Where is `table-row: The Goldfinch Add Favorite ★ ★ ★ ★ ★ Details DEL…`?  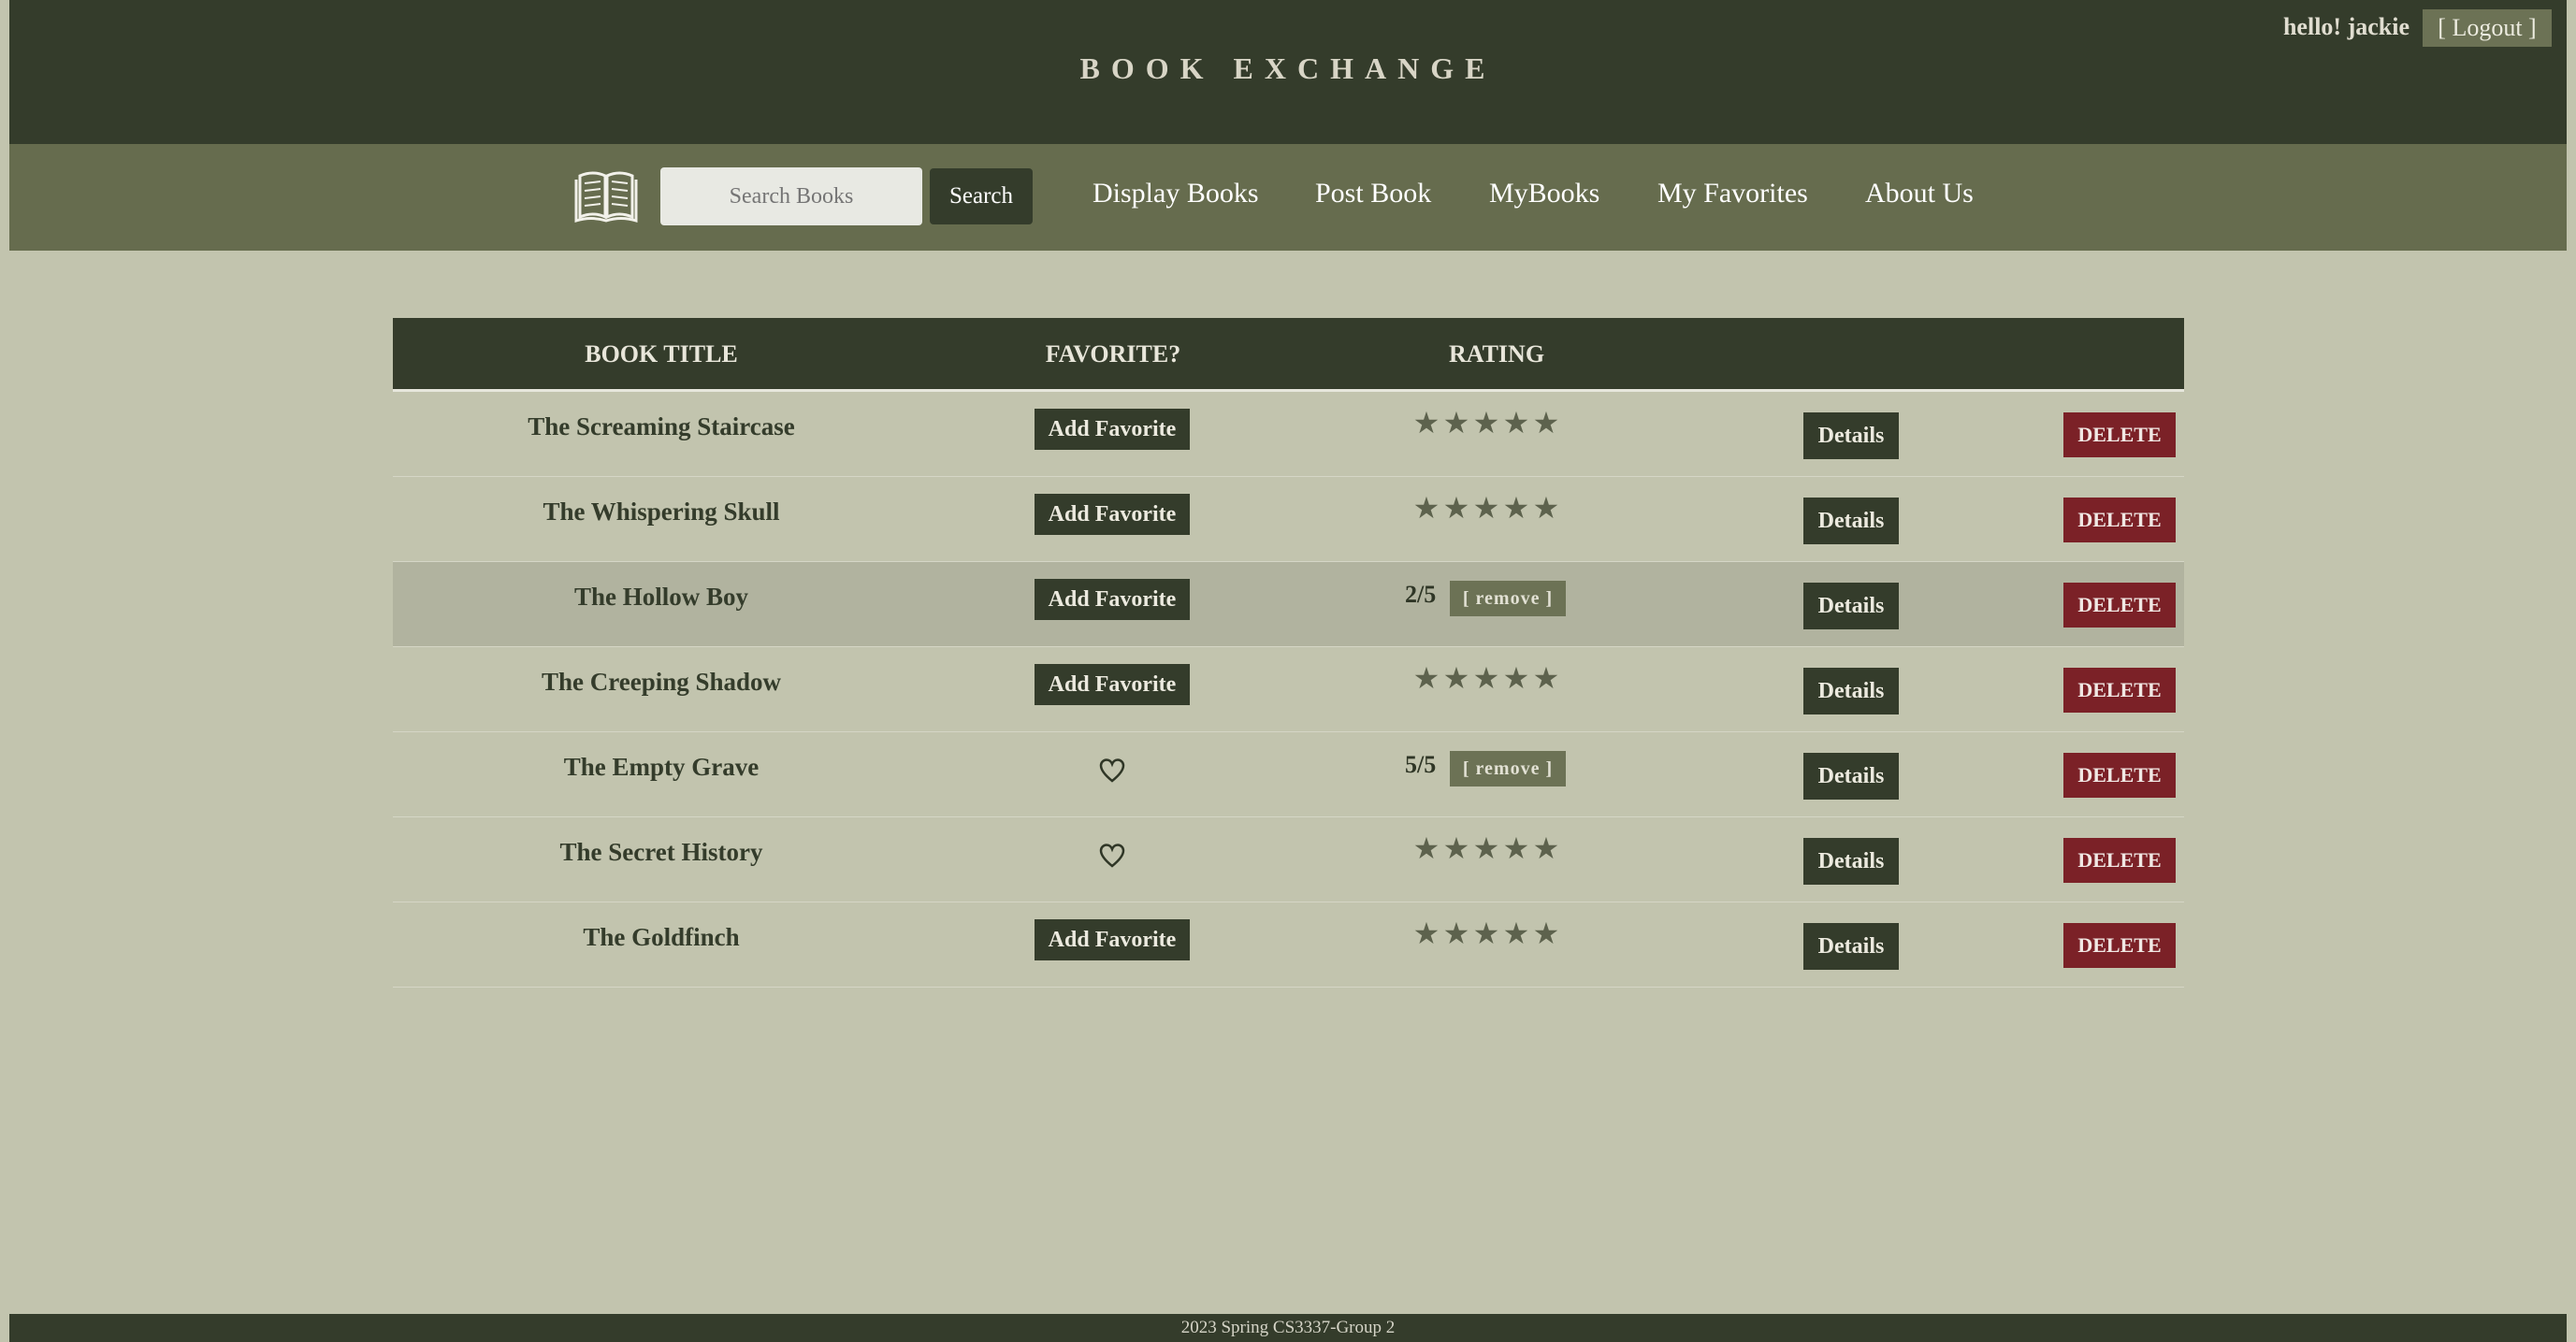 table-row: The Goldfinch Add Favorite ★ ★ ★ ★ ★ Details DEL… is located at coordinates (1288, 945).